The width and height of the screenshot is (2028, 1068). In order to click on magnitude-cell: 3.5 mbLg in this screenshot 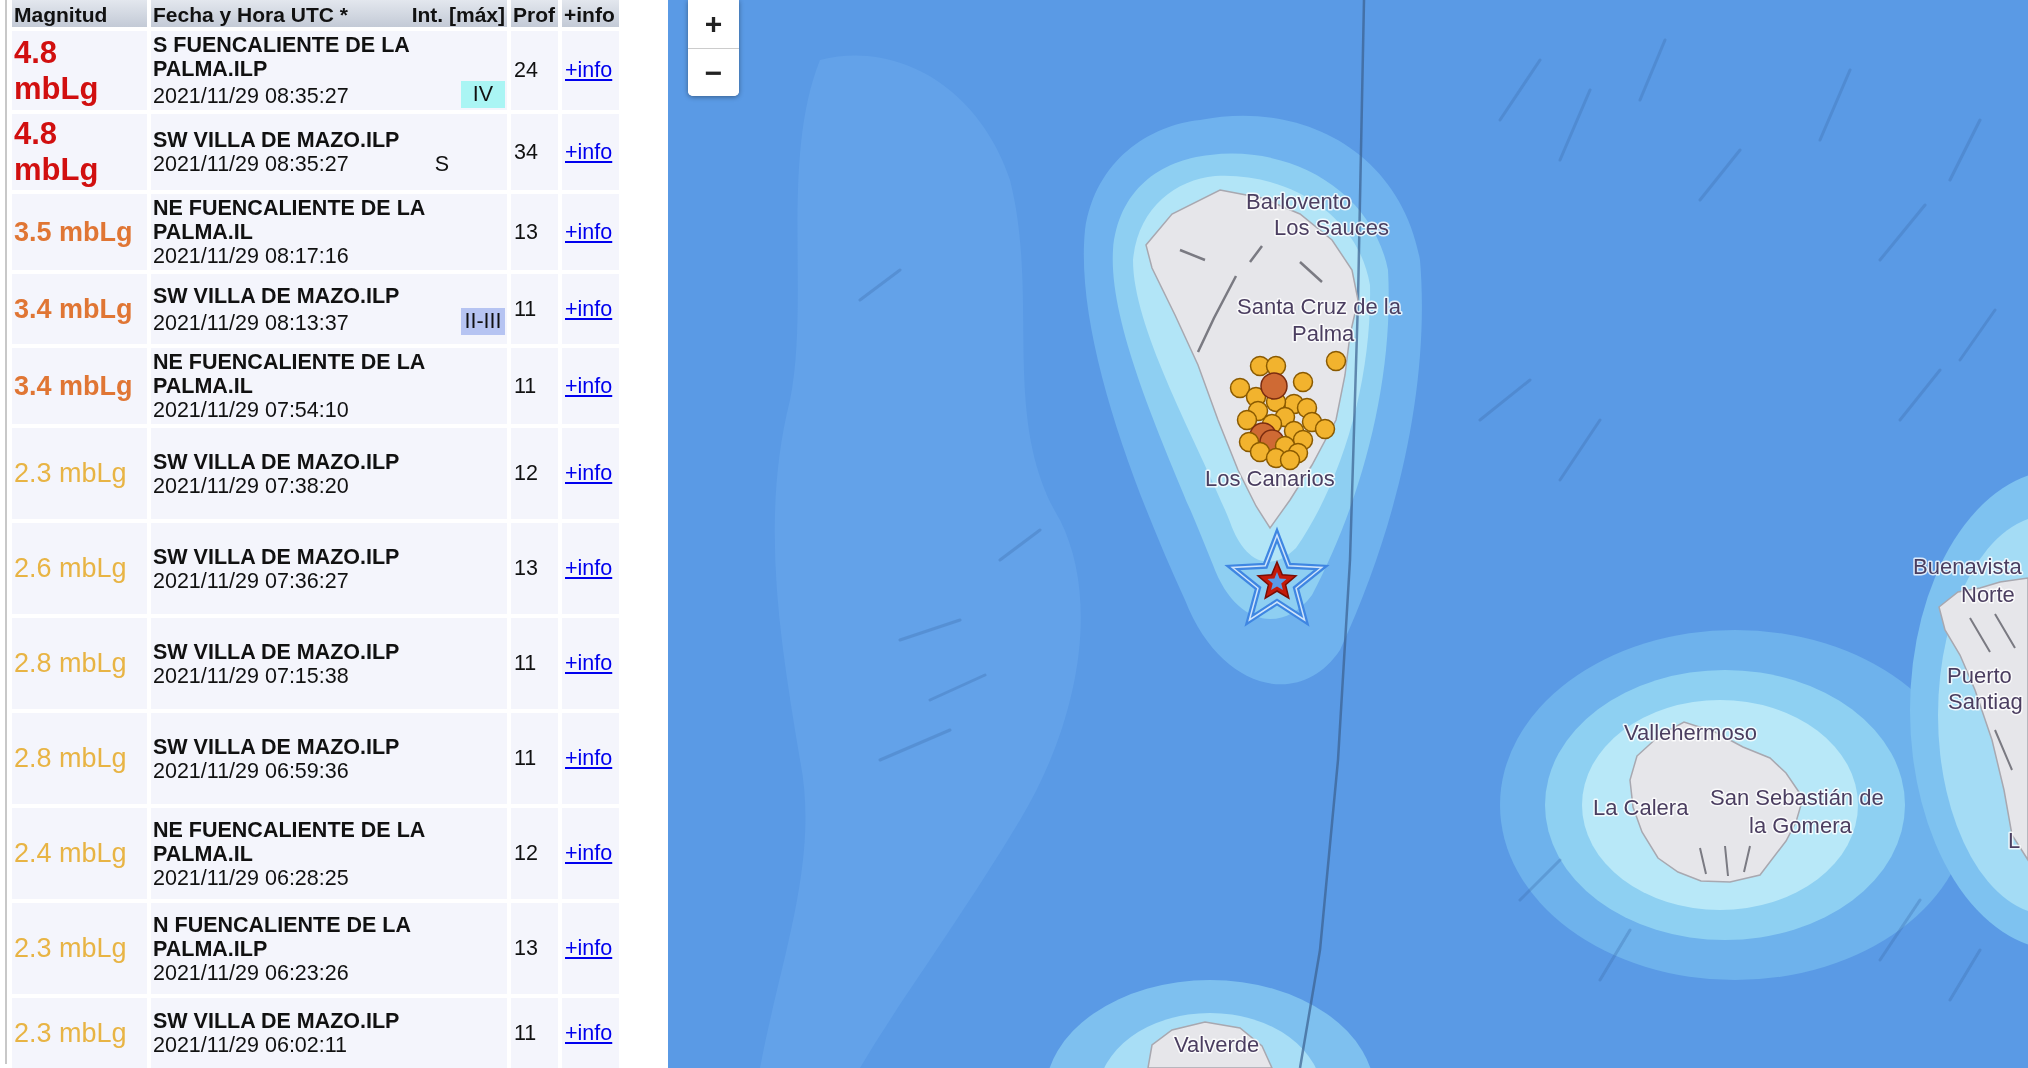, I will do `click(79, 232)`.